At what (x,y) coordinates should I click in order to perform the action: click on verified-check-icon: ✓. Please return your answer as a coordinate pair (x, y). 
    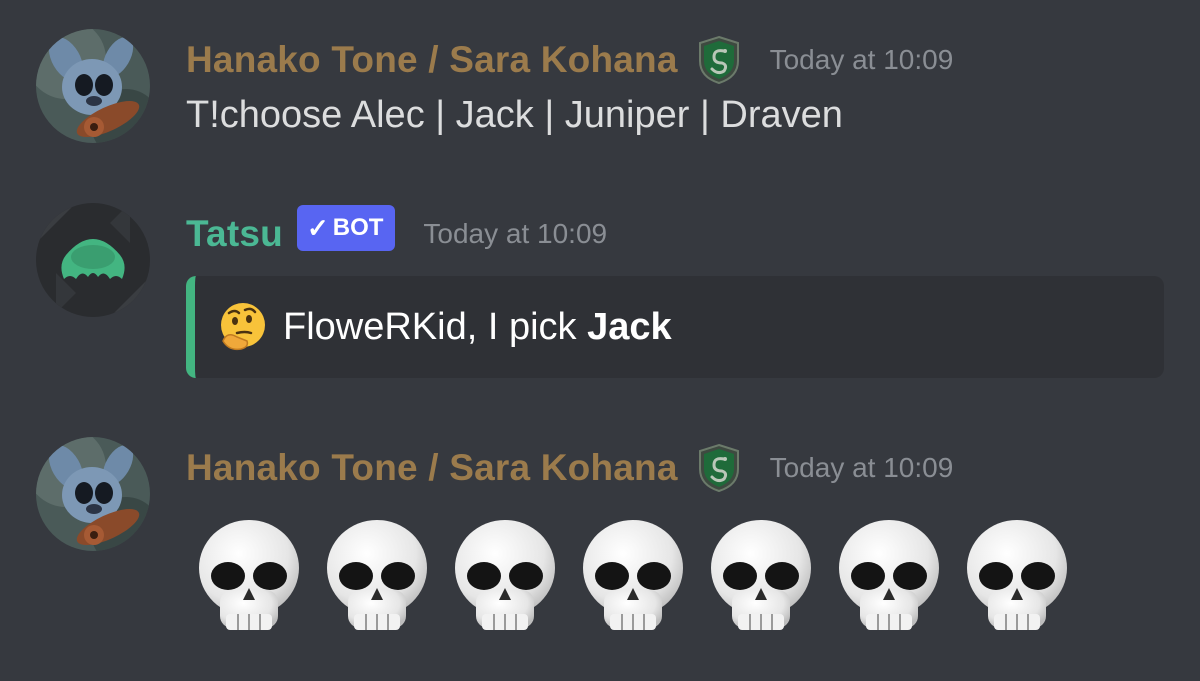
    Looking at the image, I should click on (317, 227).